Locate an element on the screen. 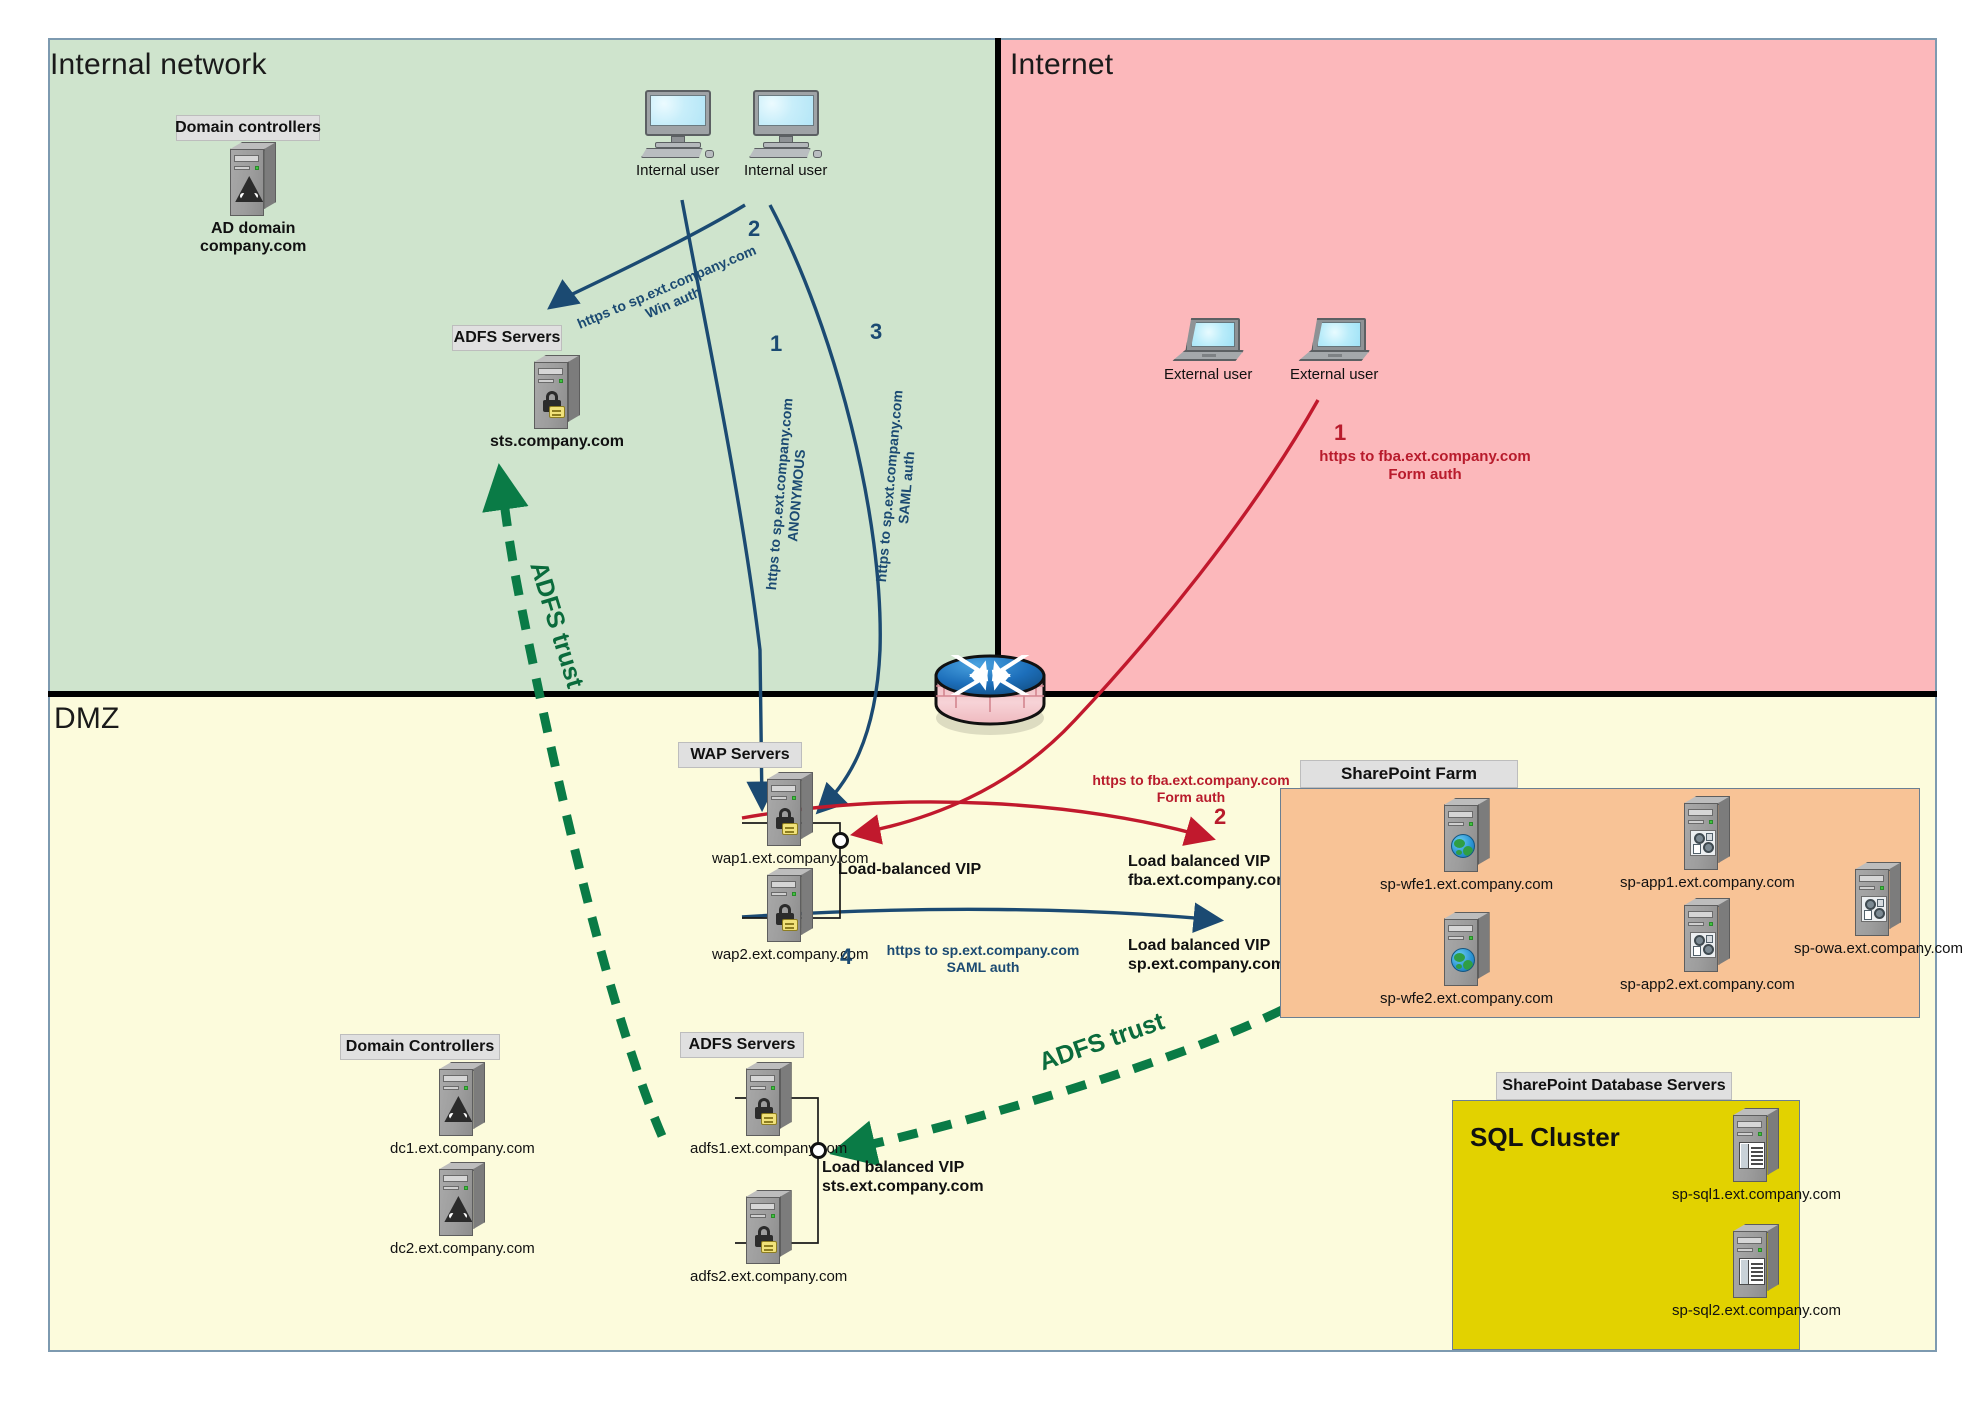  group-label-domain-controllers-dmz: Domain Controllers is located at coordinates (420, 1047).